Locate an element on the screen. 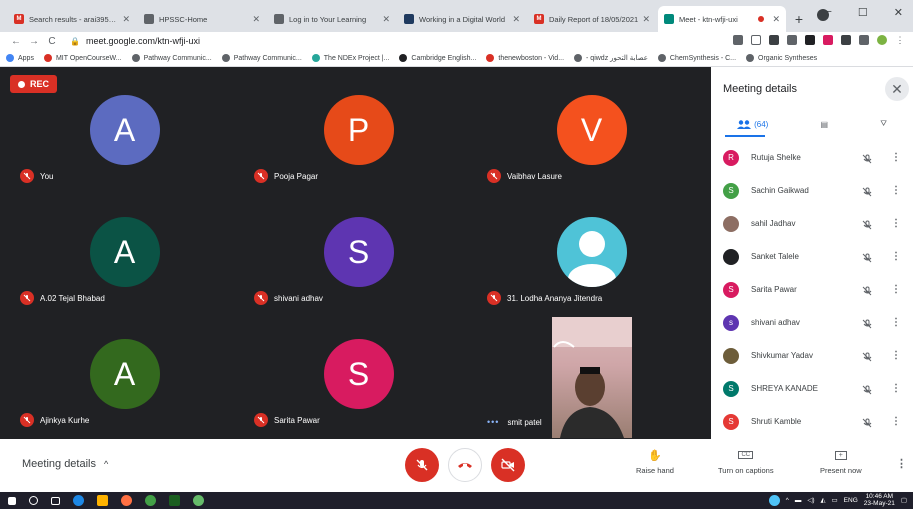 Image resolution: width=913 pixels, height=509 pixels. tab-people: (64) is located at coordinates (752, 124).